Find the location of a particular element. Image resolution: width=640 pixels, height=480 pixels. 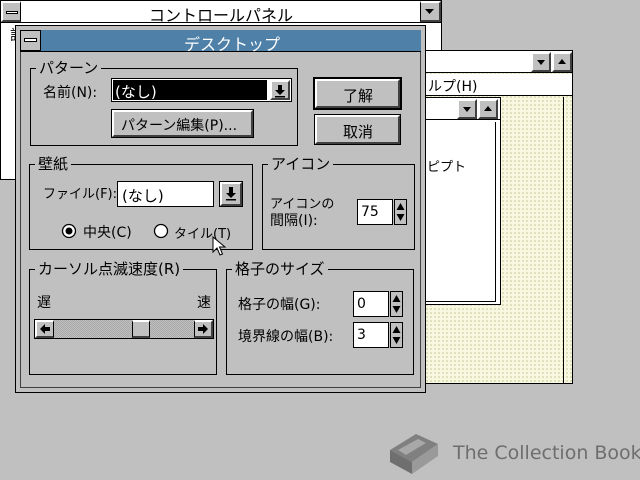

background-window-inner-frame is located at coordinates (567, 240).